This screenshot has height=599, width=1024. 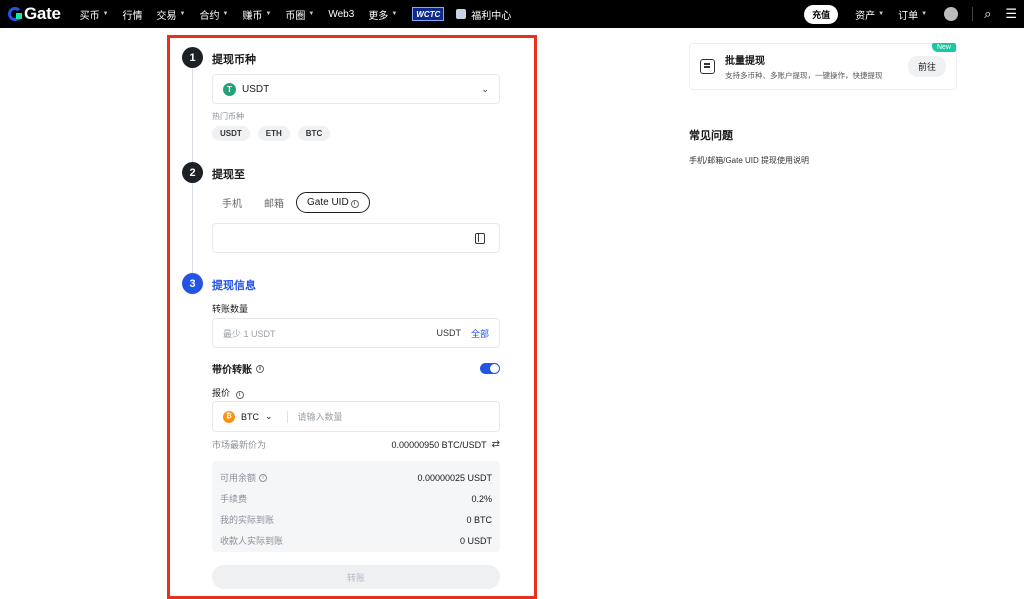 I want to click on step-3-badge: 3, so click(x=192, y=283).